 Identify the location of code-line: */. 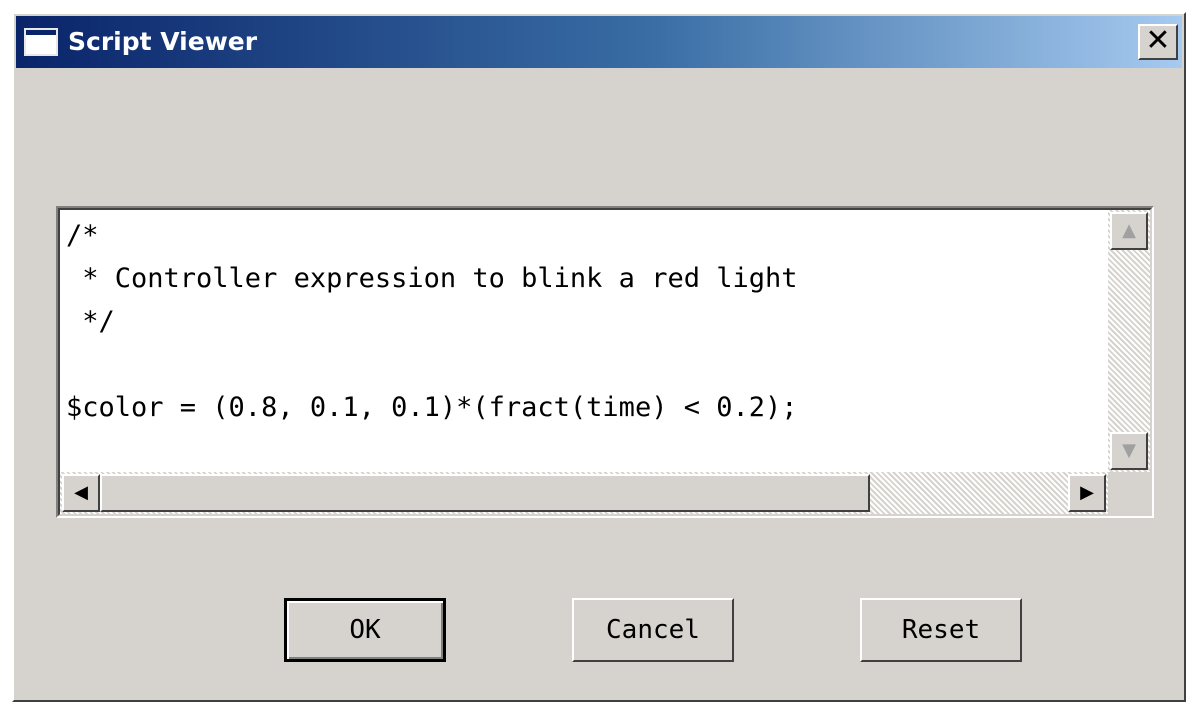
(90, 321).